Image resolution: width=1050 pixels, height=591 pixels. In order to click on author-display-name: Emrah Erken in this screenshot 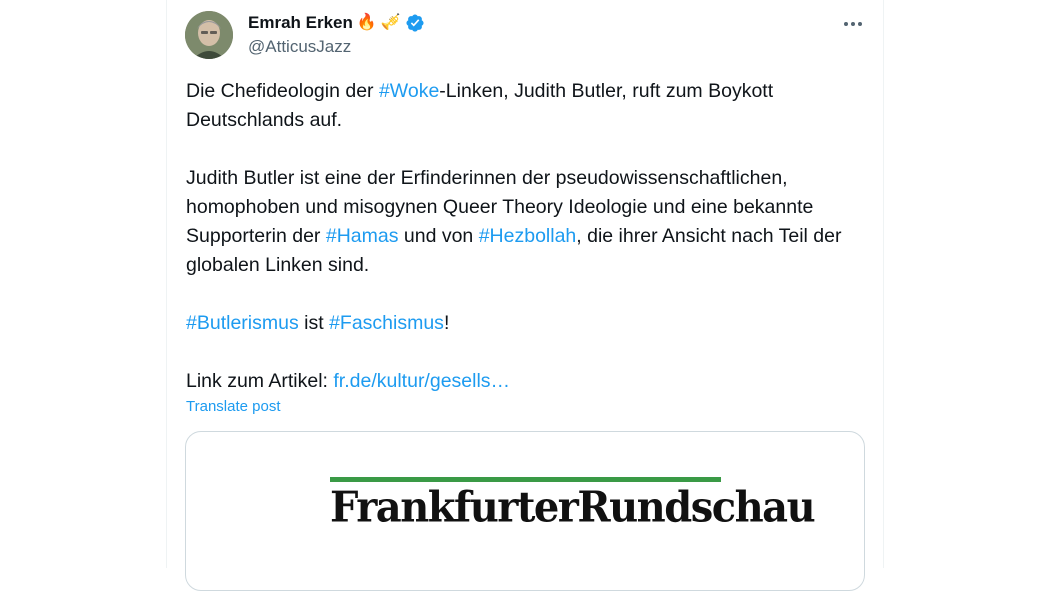, I will do `click(300, 23)`.